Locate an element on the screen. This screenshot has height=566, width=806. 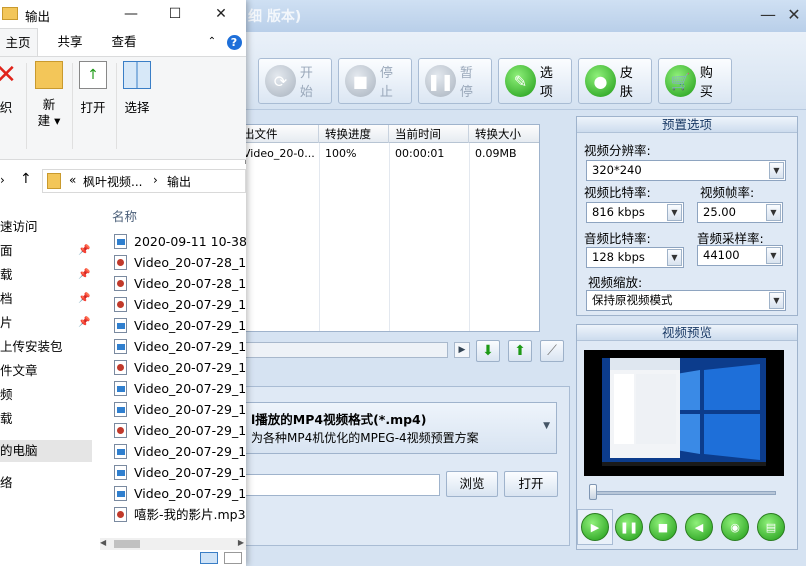
stop-preview-button: ■ is located at coordinates (663, 527).